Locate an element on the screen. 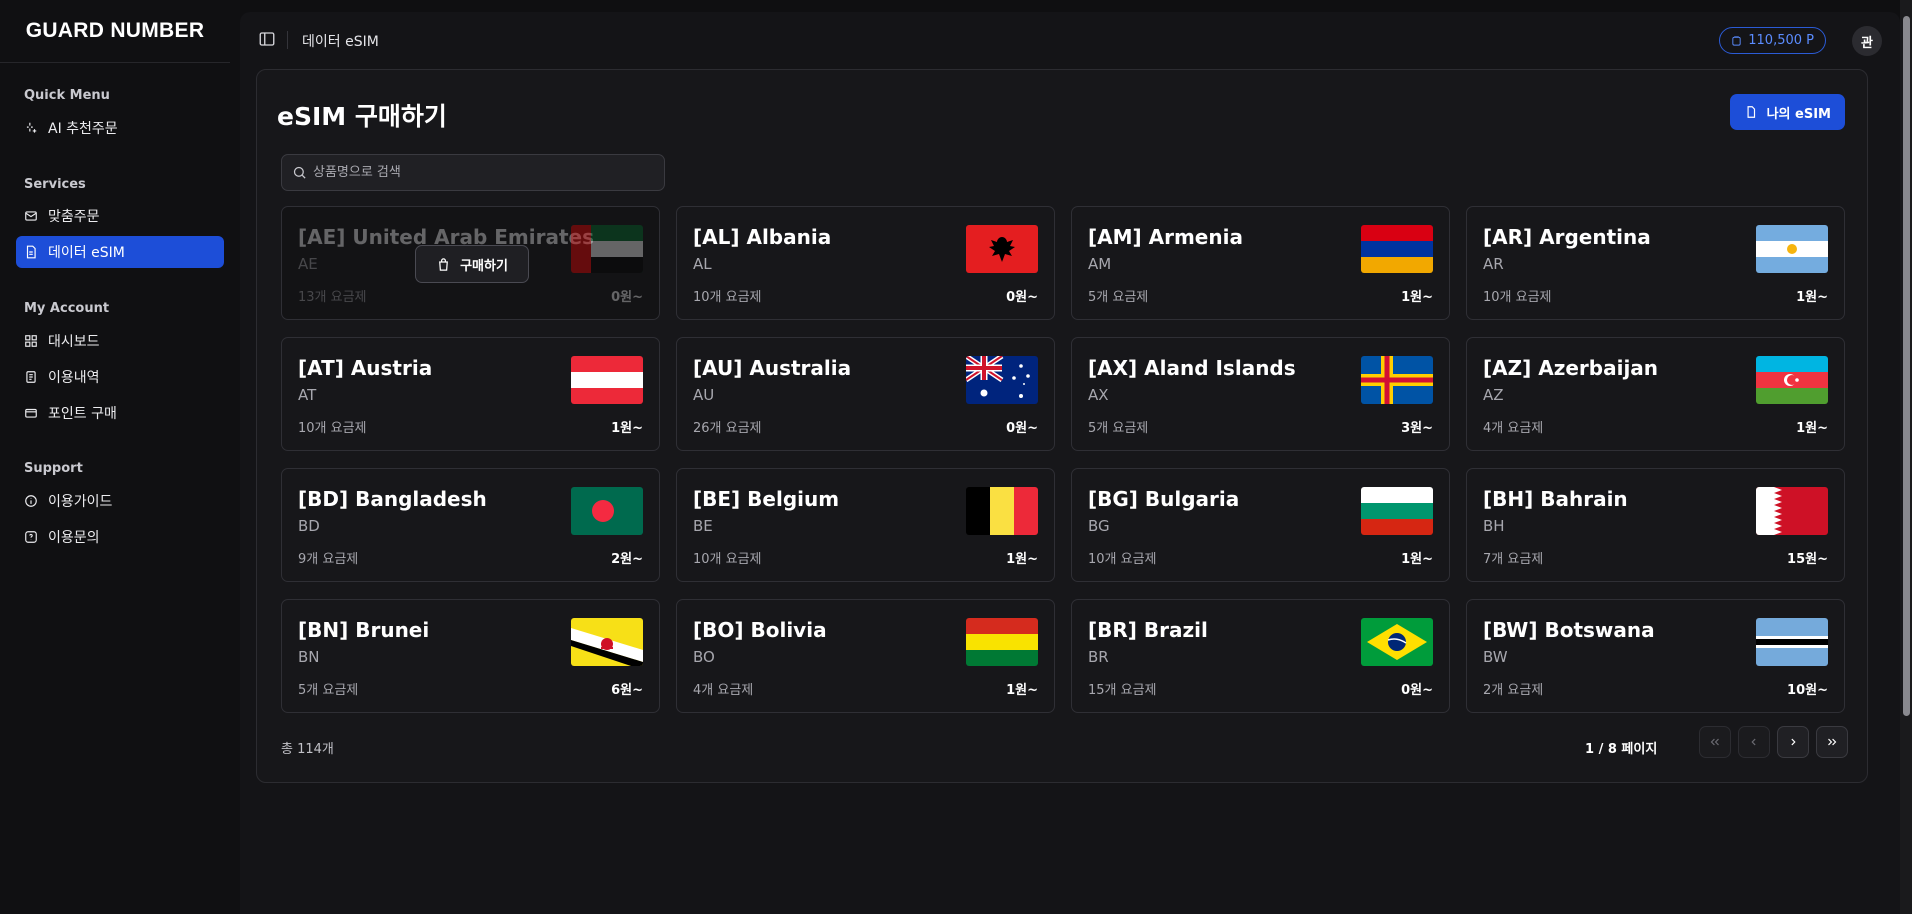  last-page-button is located at coordinates (1832, 742).